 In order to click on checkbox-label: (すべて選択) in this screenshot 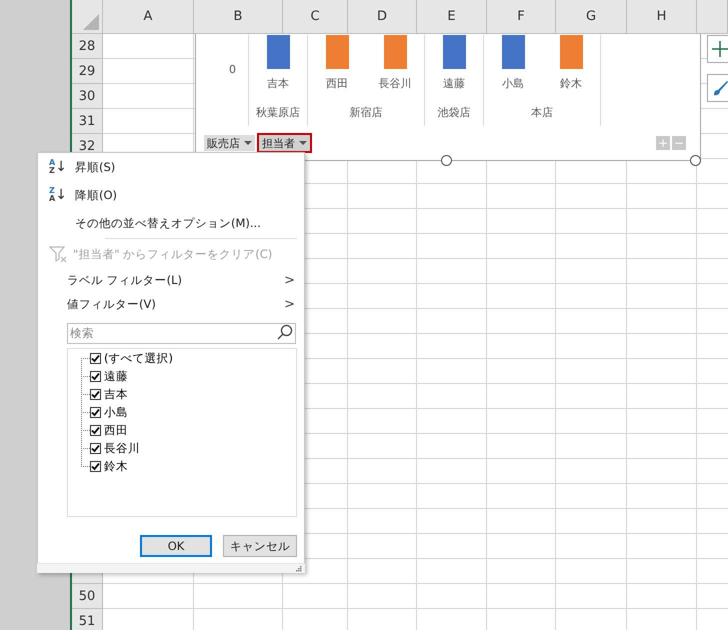, I will do `click(138, 358)`.